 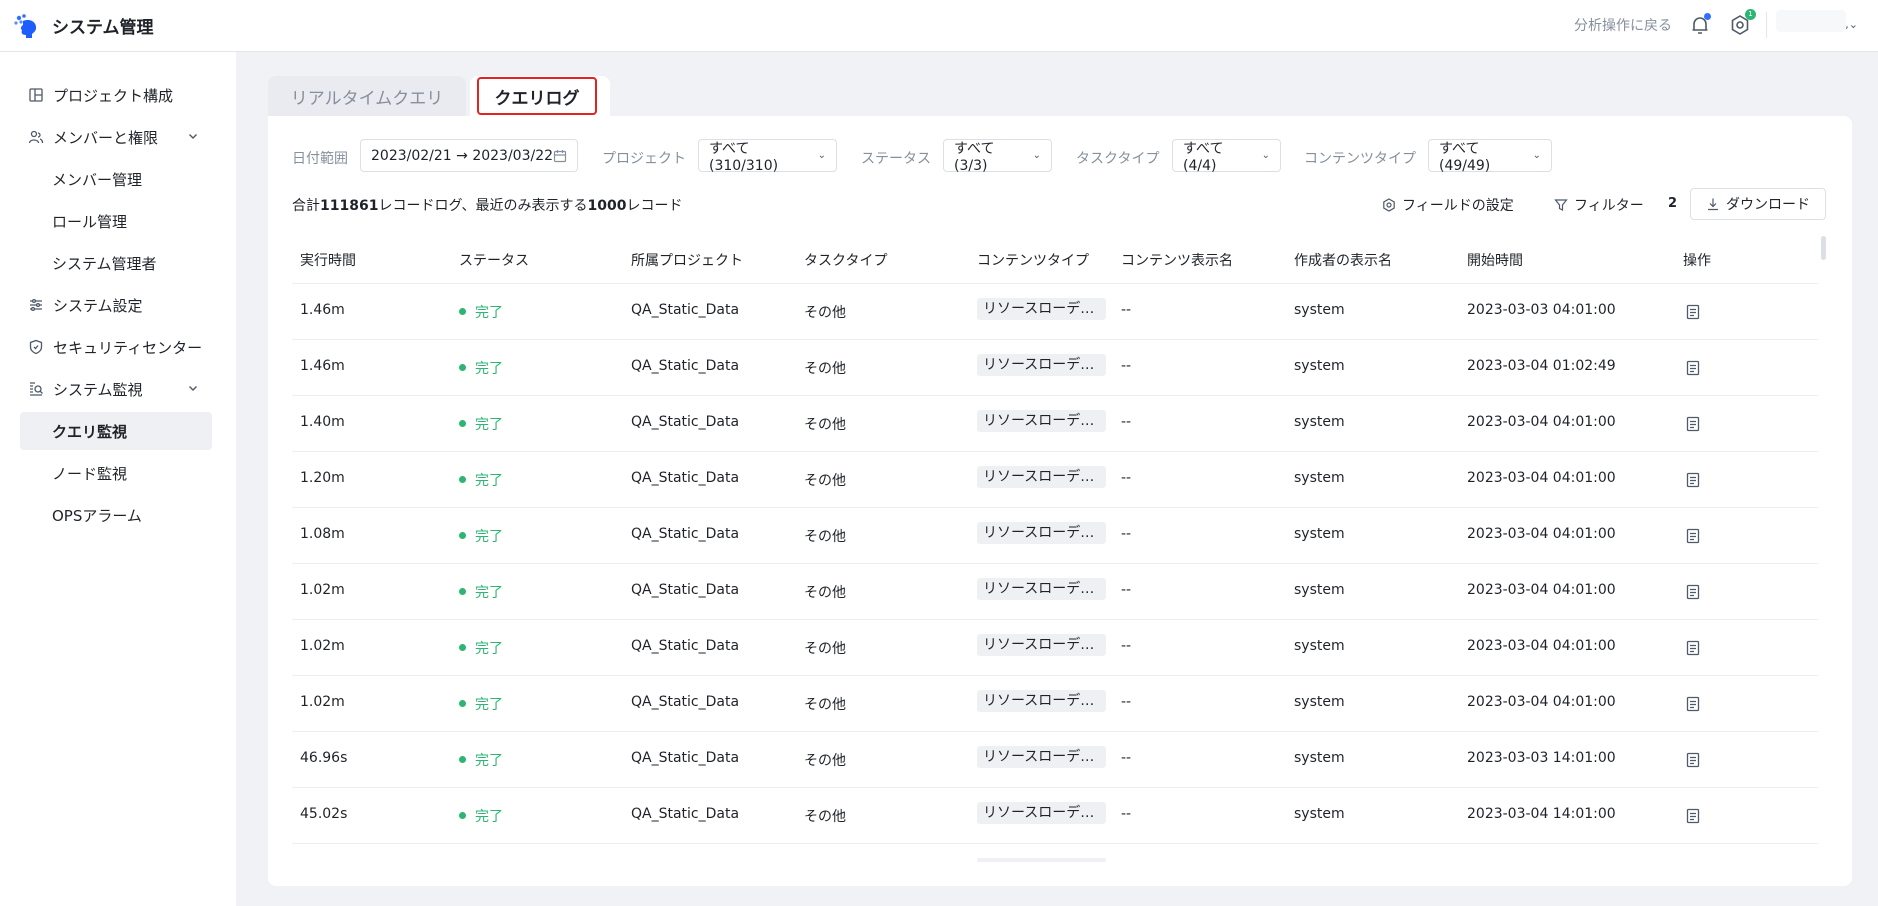 I want to click on sidebar-item-system-settings: システム設定, so click(x=116, y=305).